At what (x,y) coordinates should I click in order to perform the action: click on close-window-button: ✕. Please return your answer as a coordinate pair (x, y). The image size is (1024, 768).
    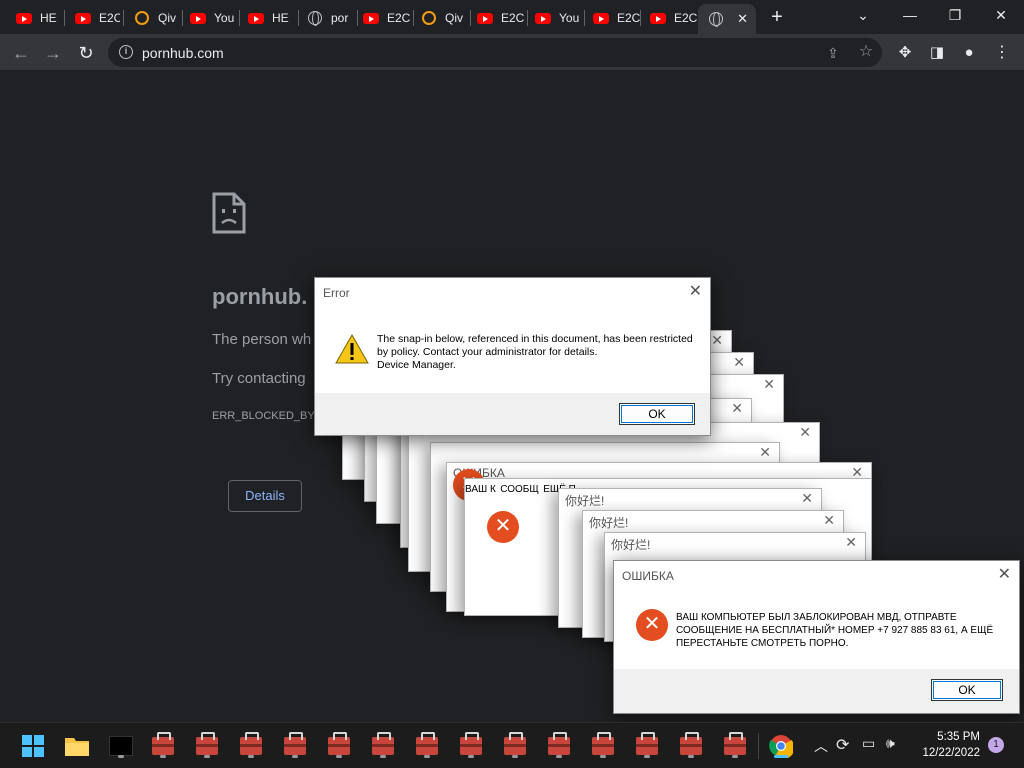
    Looking at the image, I should click on (1001, 15).